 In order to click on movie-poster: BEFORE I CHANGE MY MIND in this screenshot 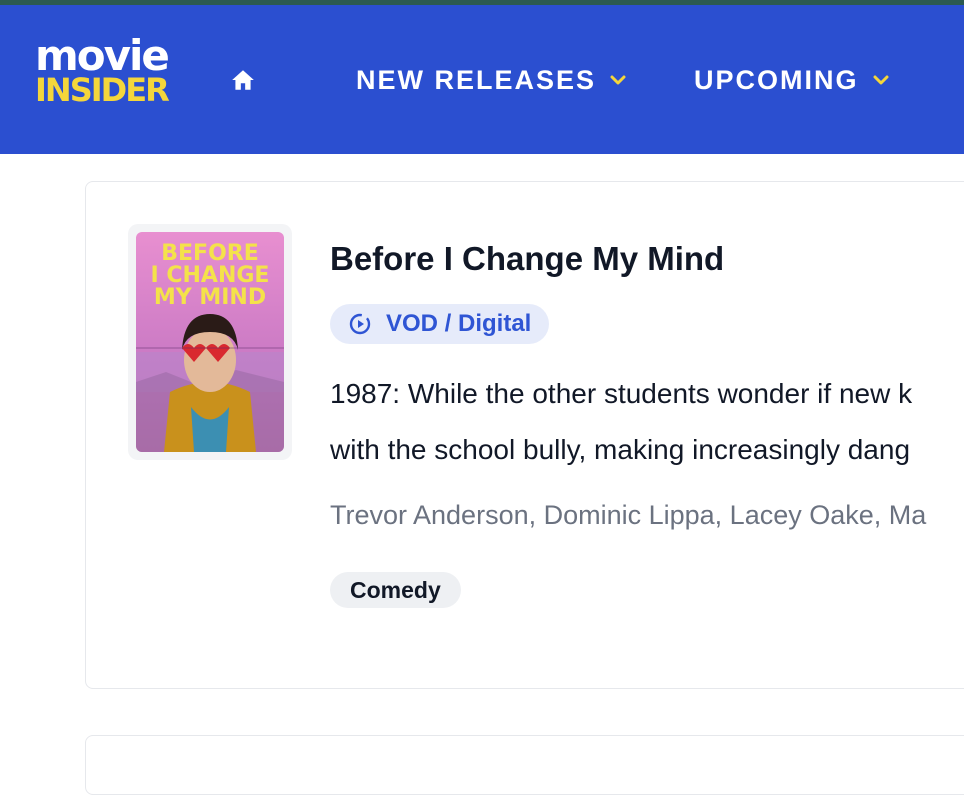, I will do `click(210, 342)`.